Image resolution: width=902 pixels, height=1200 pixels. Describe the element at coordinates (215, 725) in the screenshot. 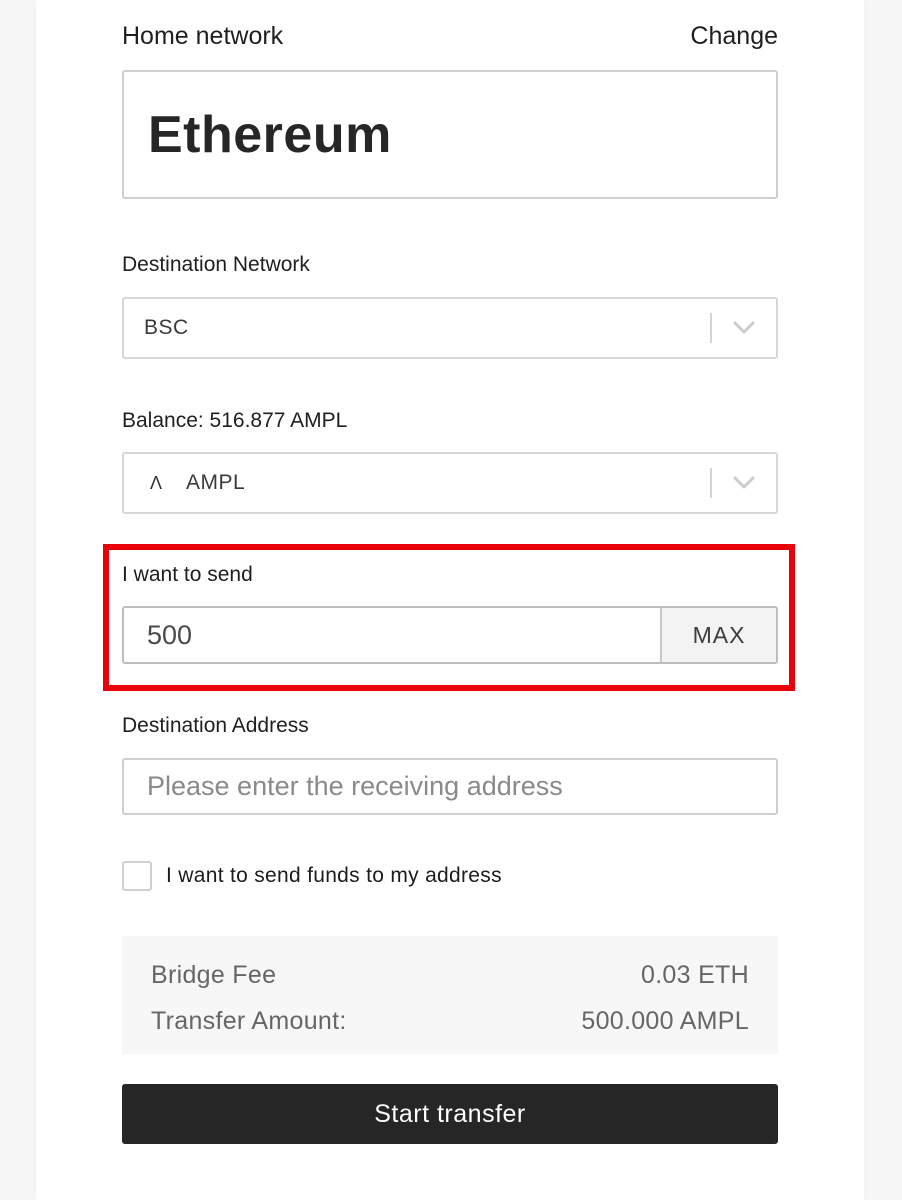

I see `destination-address-label: Destination Address` at that location.